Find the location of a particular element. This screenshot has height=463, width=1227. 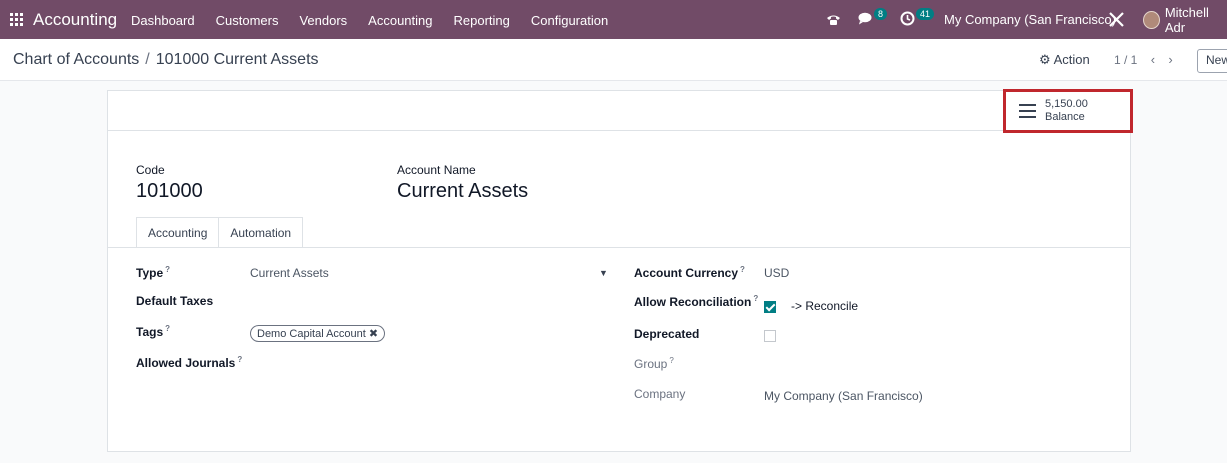

group-label: Group? is located at coordinates (654, 363).